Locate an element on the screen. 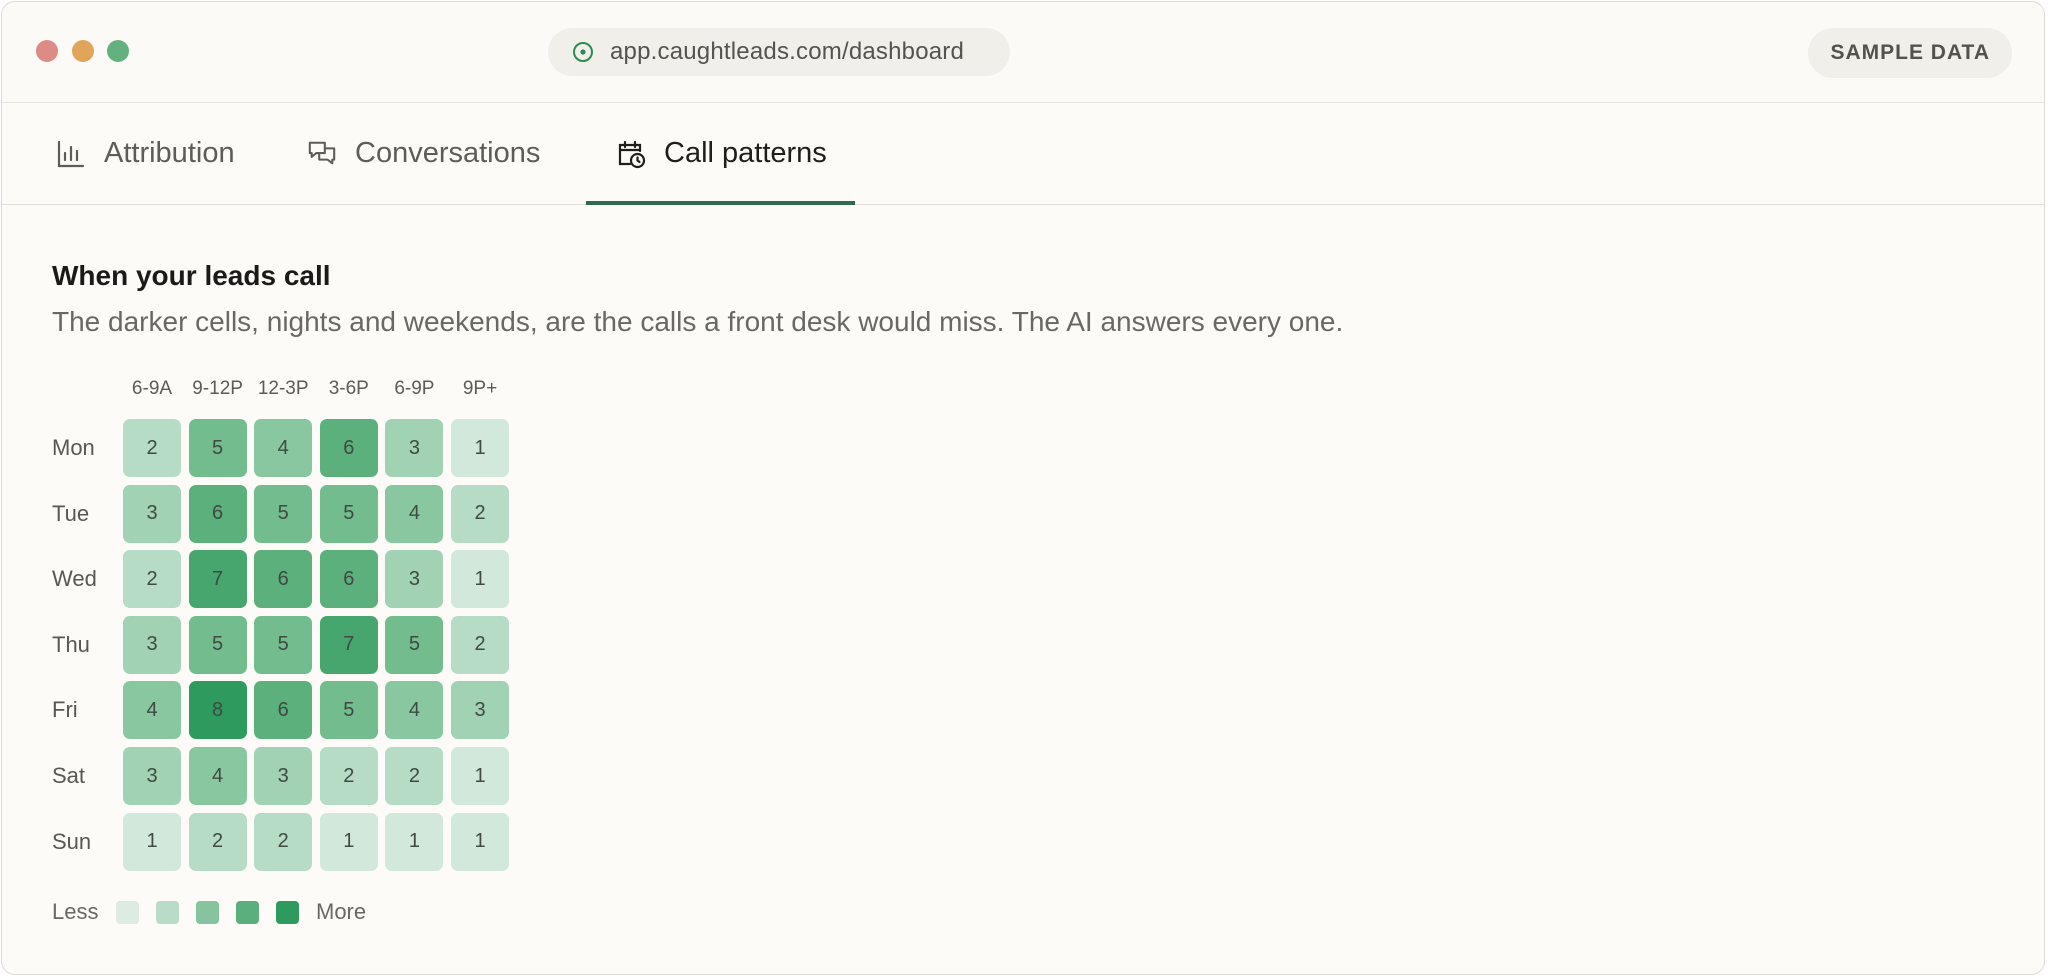 Image resolution: width=2048 pixels, height=978 pixels. tab-attribution: Attribution is located at coordinates (145, 153).